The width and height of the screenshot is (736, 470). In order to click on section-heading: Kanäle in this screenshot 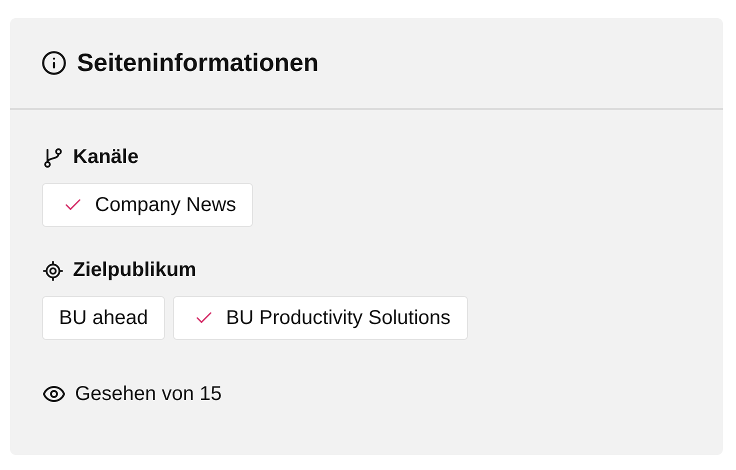, I will do `click(106, 157)`.